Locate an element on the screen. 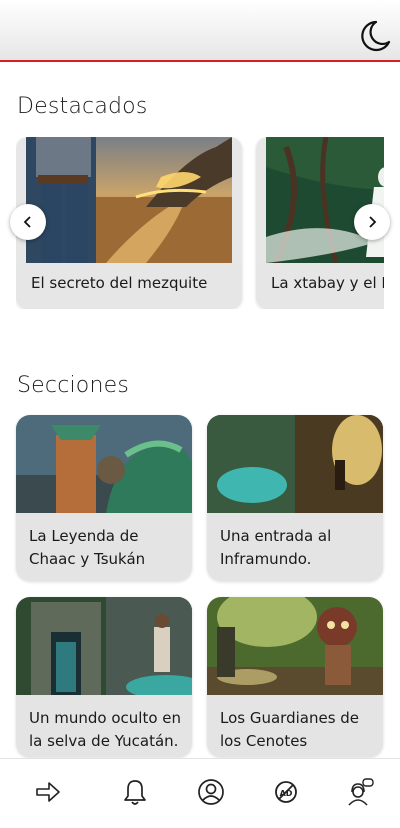 This screenshot has height=828, width=400. featured-card: El secreto del mezquite is located at coordinates (129, 223).